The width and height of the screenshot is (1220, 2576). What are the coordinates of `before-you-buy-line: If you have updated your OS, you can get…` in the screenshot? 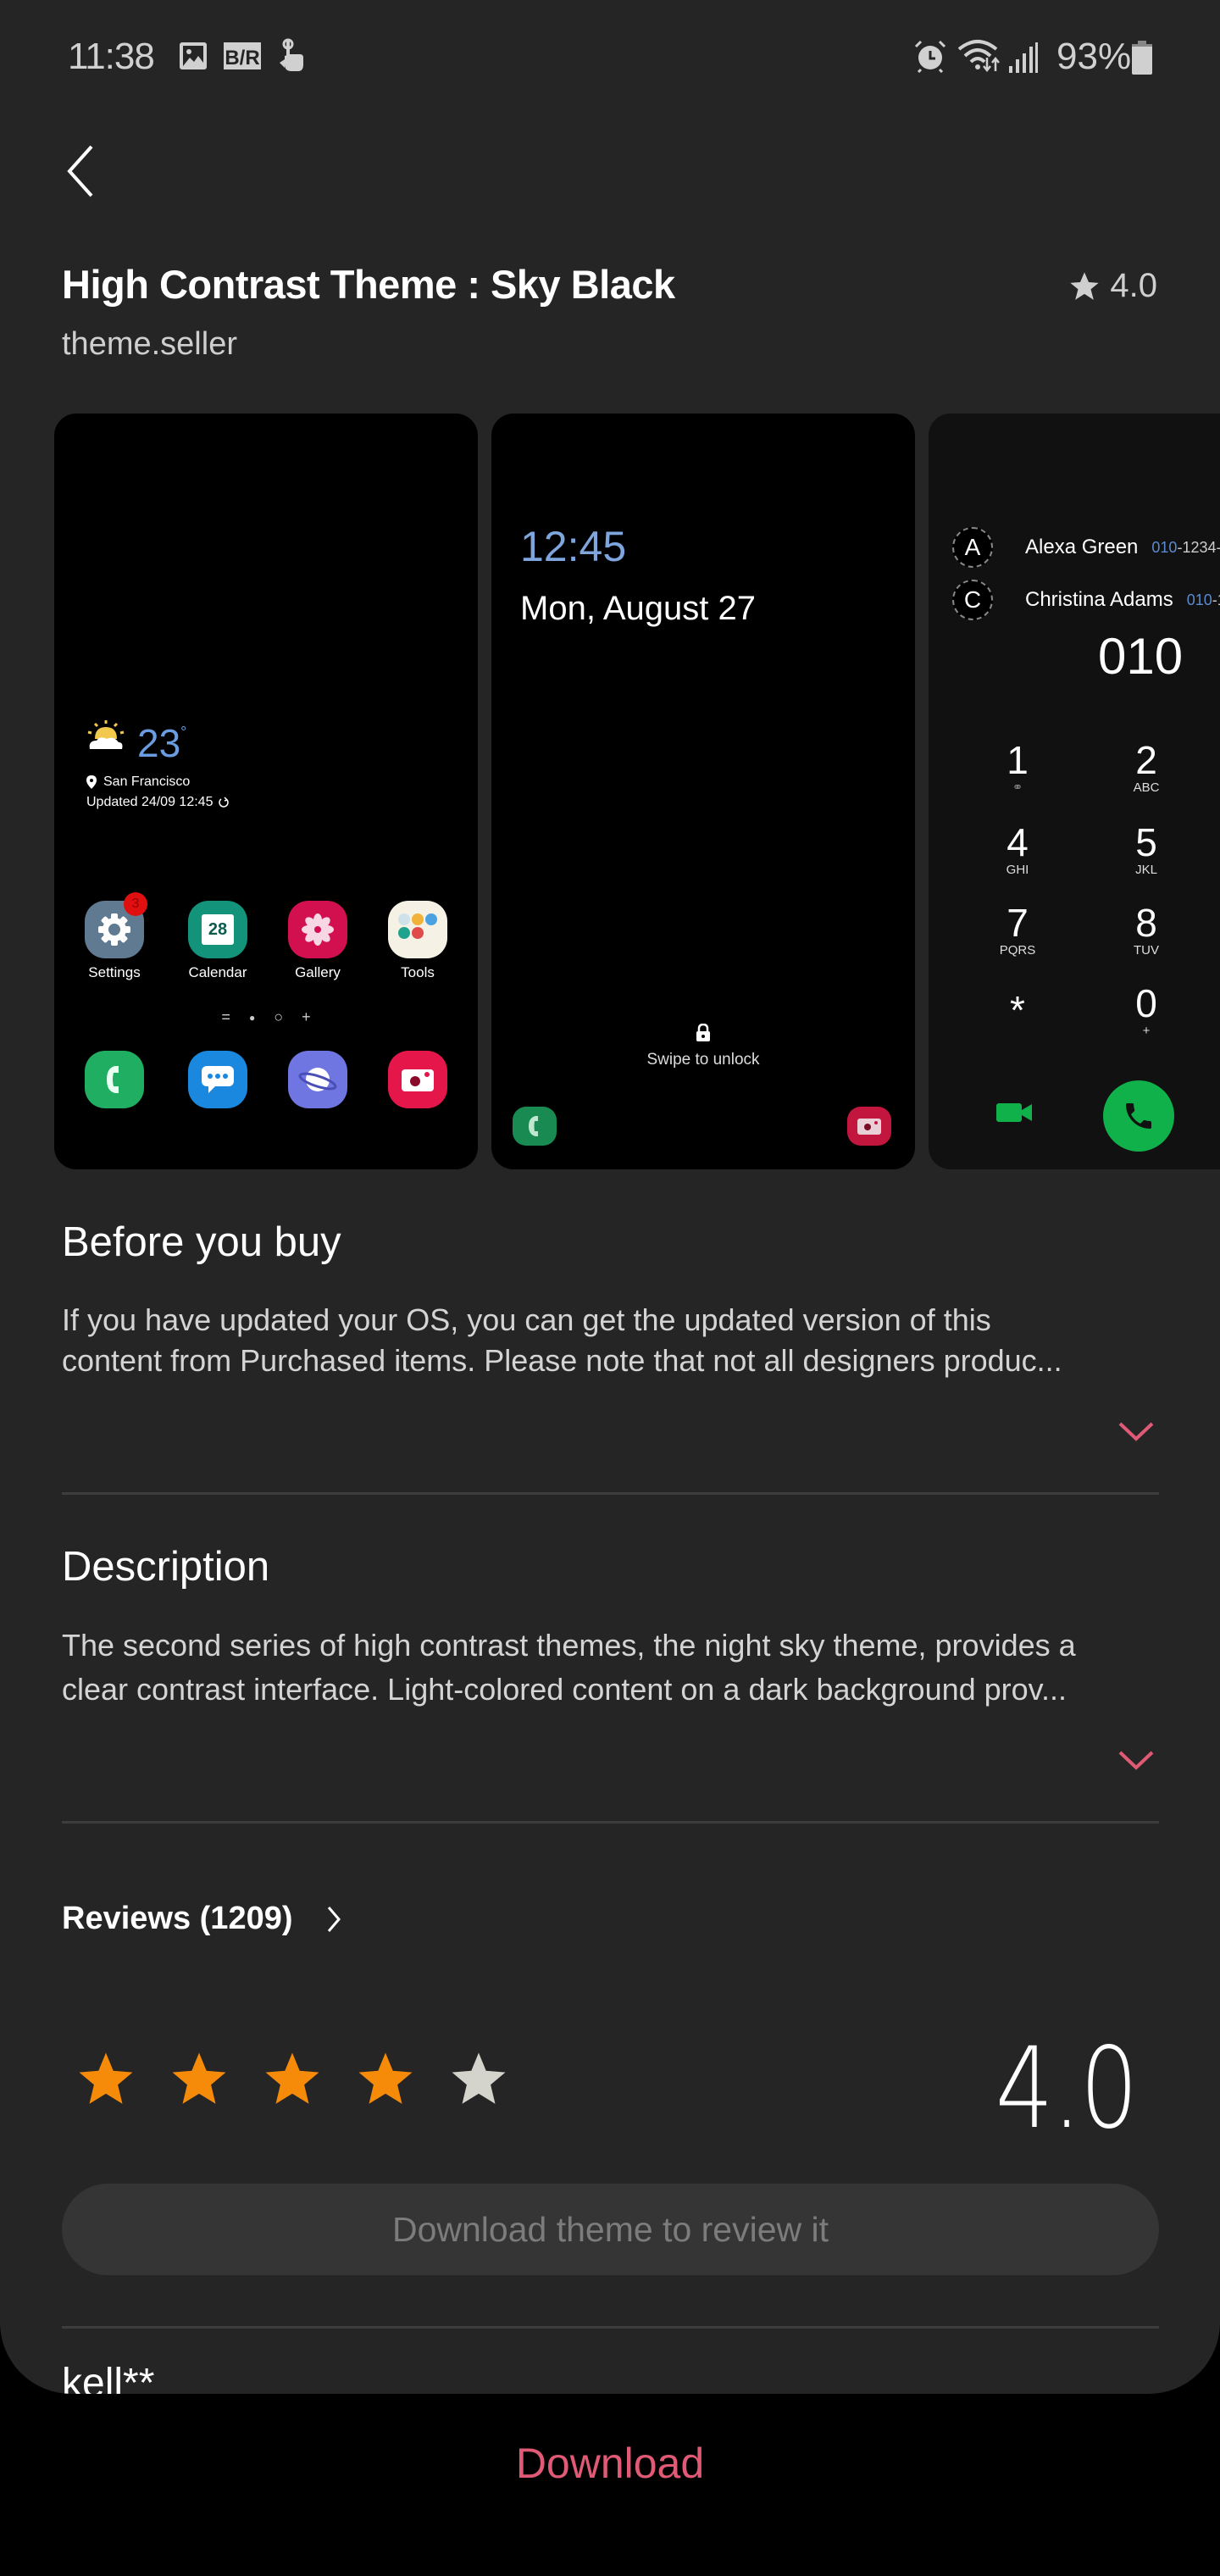 It's located at (526, 1319).